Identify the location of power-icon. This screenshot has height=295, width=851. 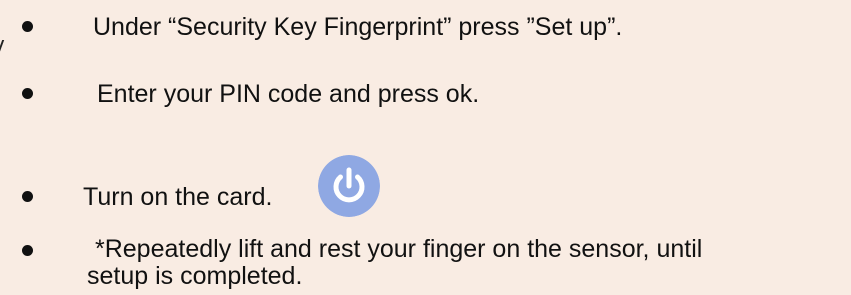
(349, 186).